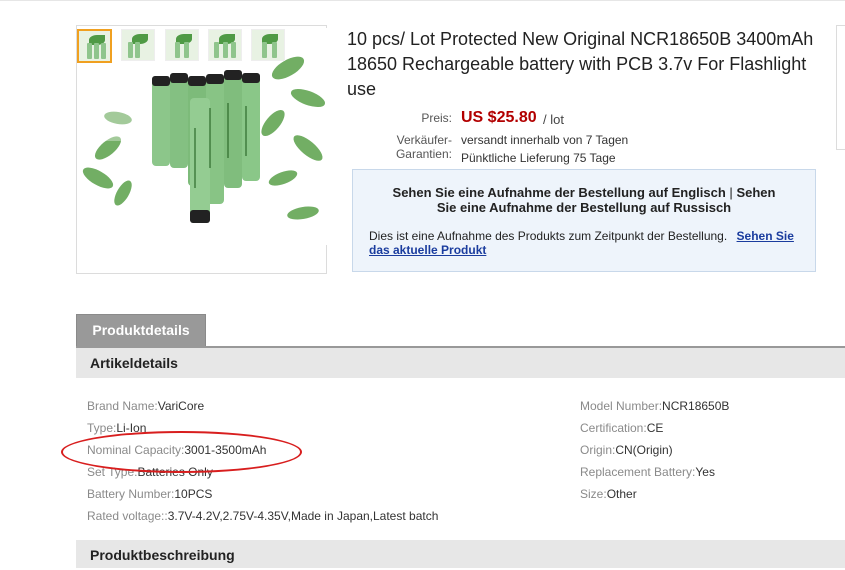 The height and width of the screenshot is (570, 845). What do you see at coordinates (460, 363) in the screenshot?
I see `section-item-details: Artikeldetails` at bounding box center [460, 363].